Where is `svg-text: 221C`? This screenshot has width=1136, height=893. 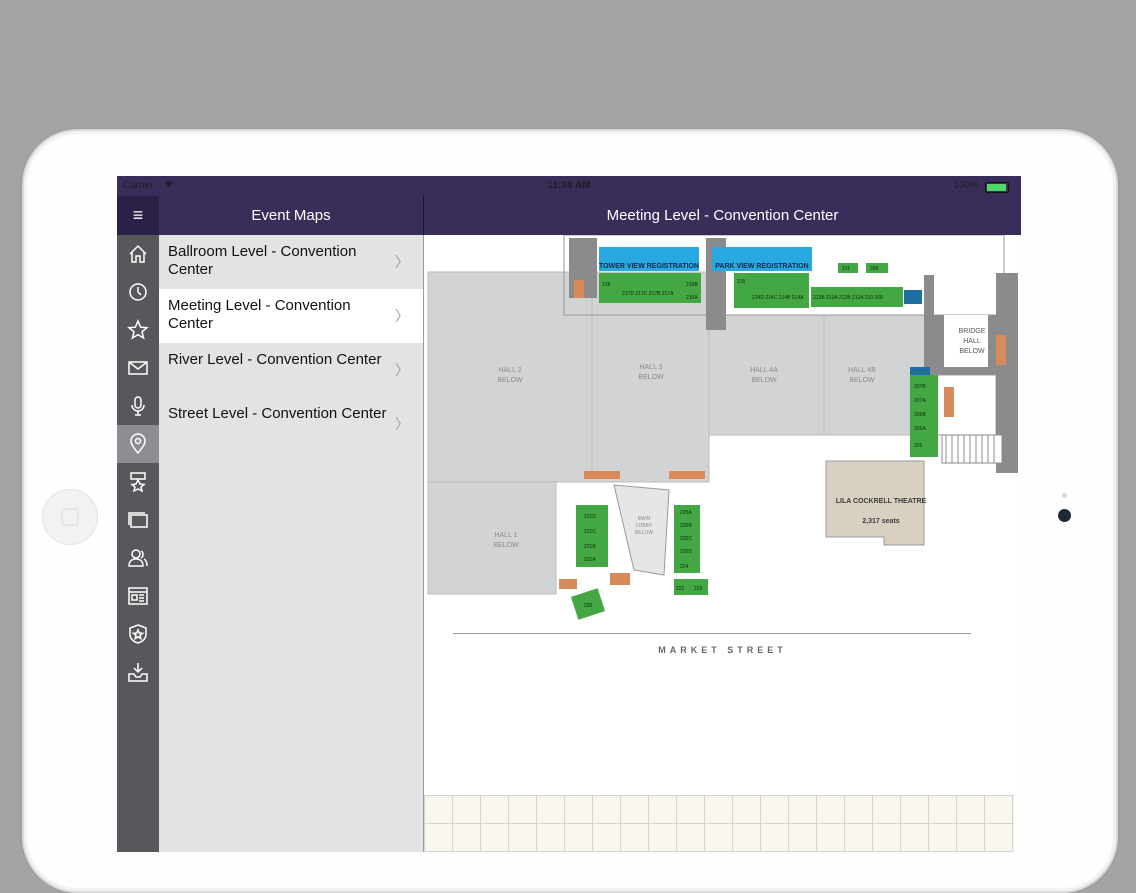 svg-text: 221C is located at coordinates (590, 532).